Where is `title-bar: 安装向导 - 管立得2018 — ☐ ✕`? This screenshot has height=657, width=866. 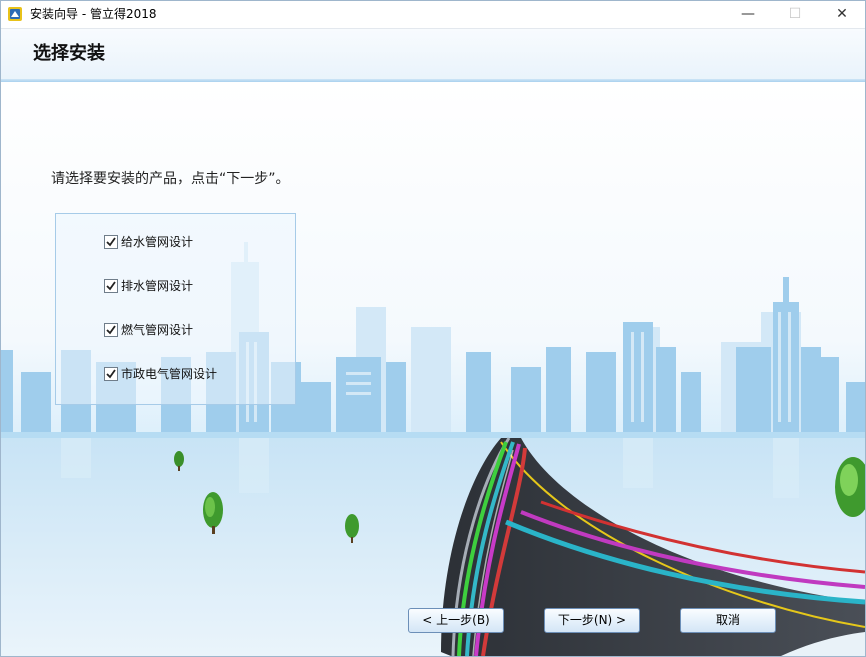 title-bar: 安装向导 - 管立得2018 — ☐ ✕ is located at coordinates (433, 15).